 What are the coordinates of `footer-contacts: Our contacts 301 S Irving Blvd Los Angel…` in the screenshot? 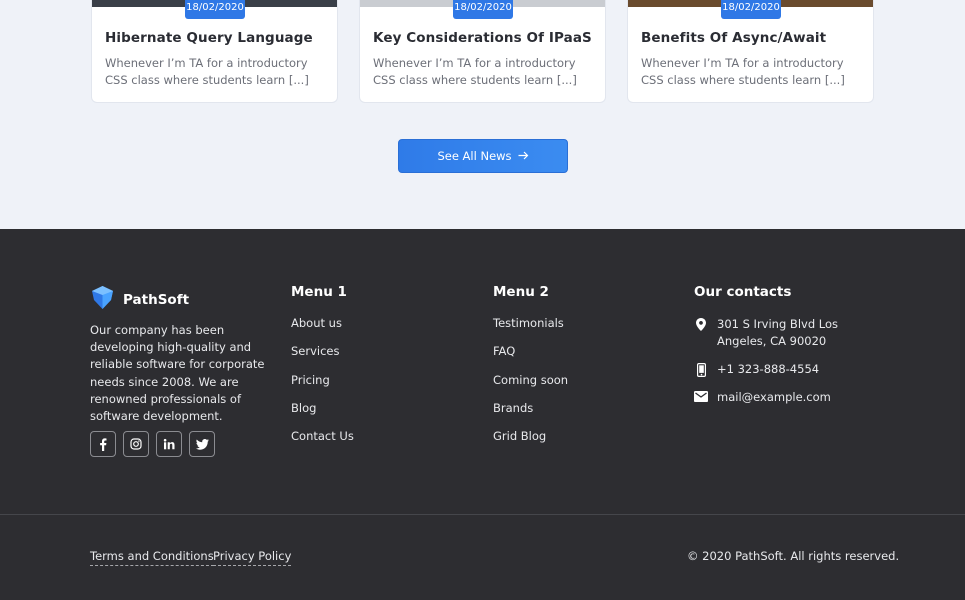 It's located at (785, 350).